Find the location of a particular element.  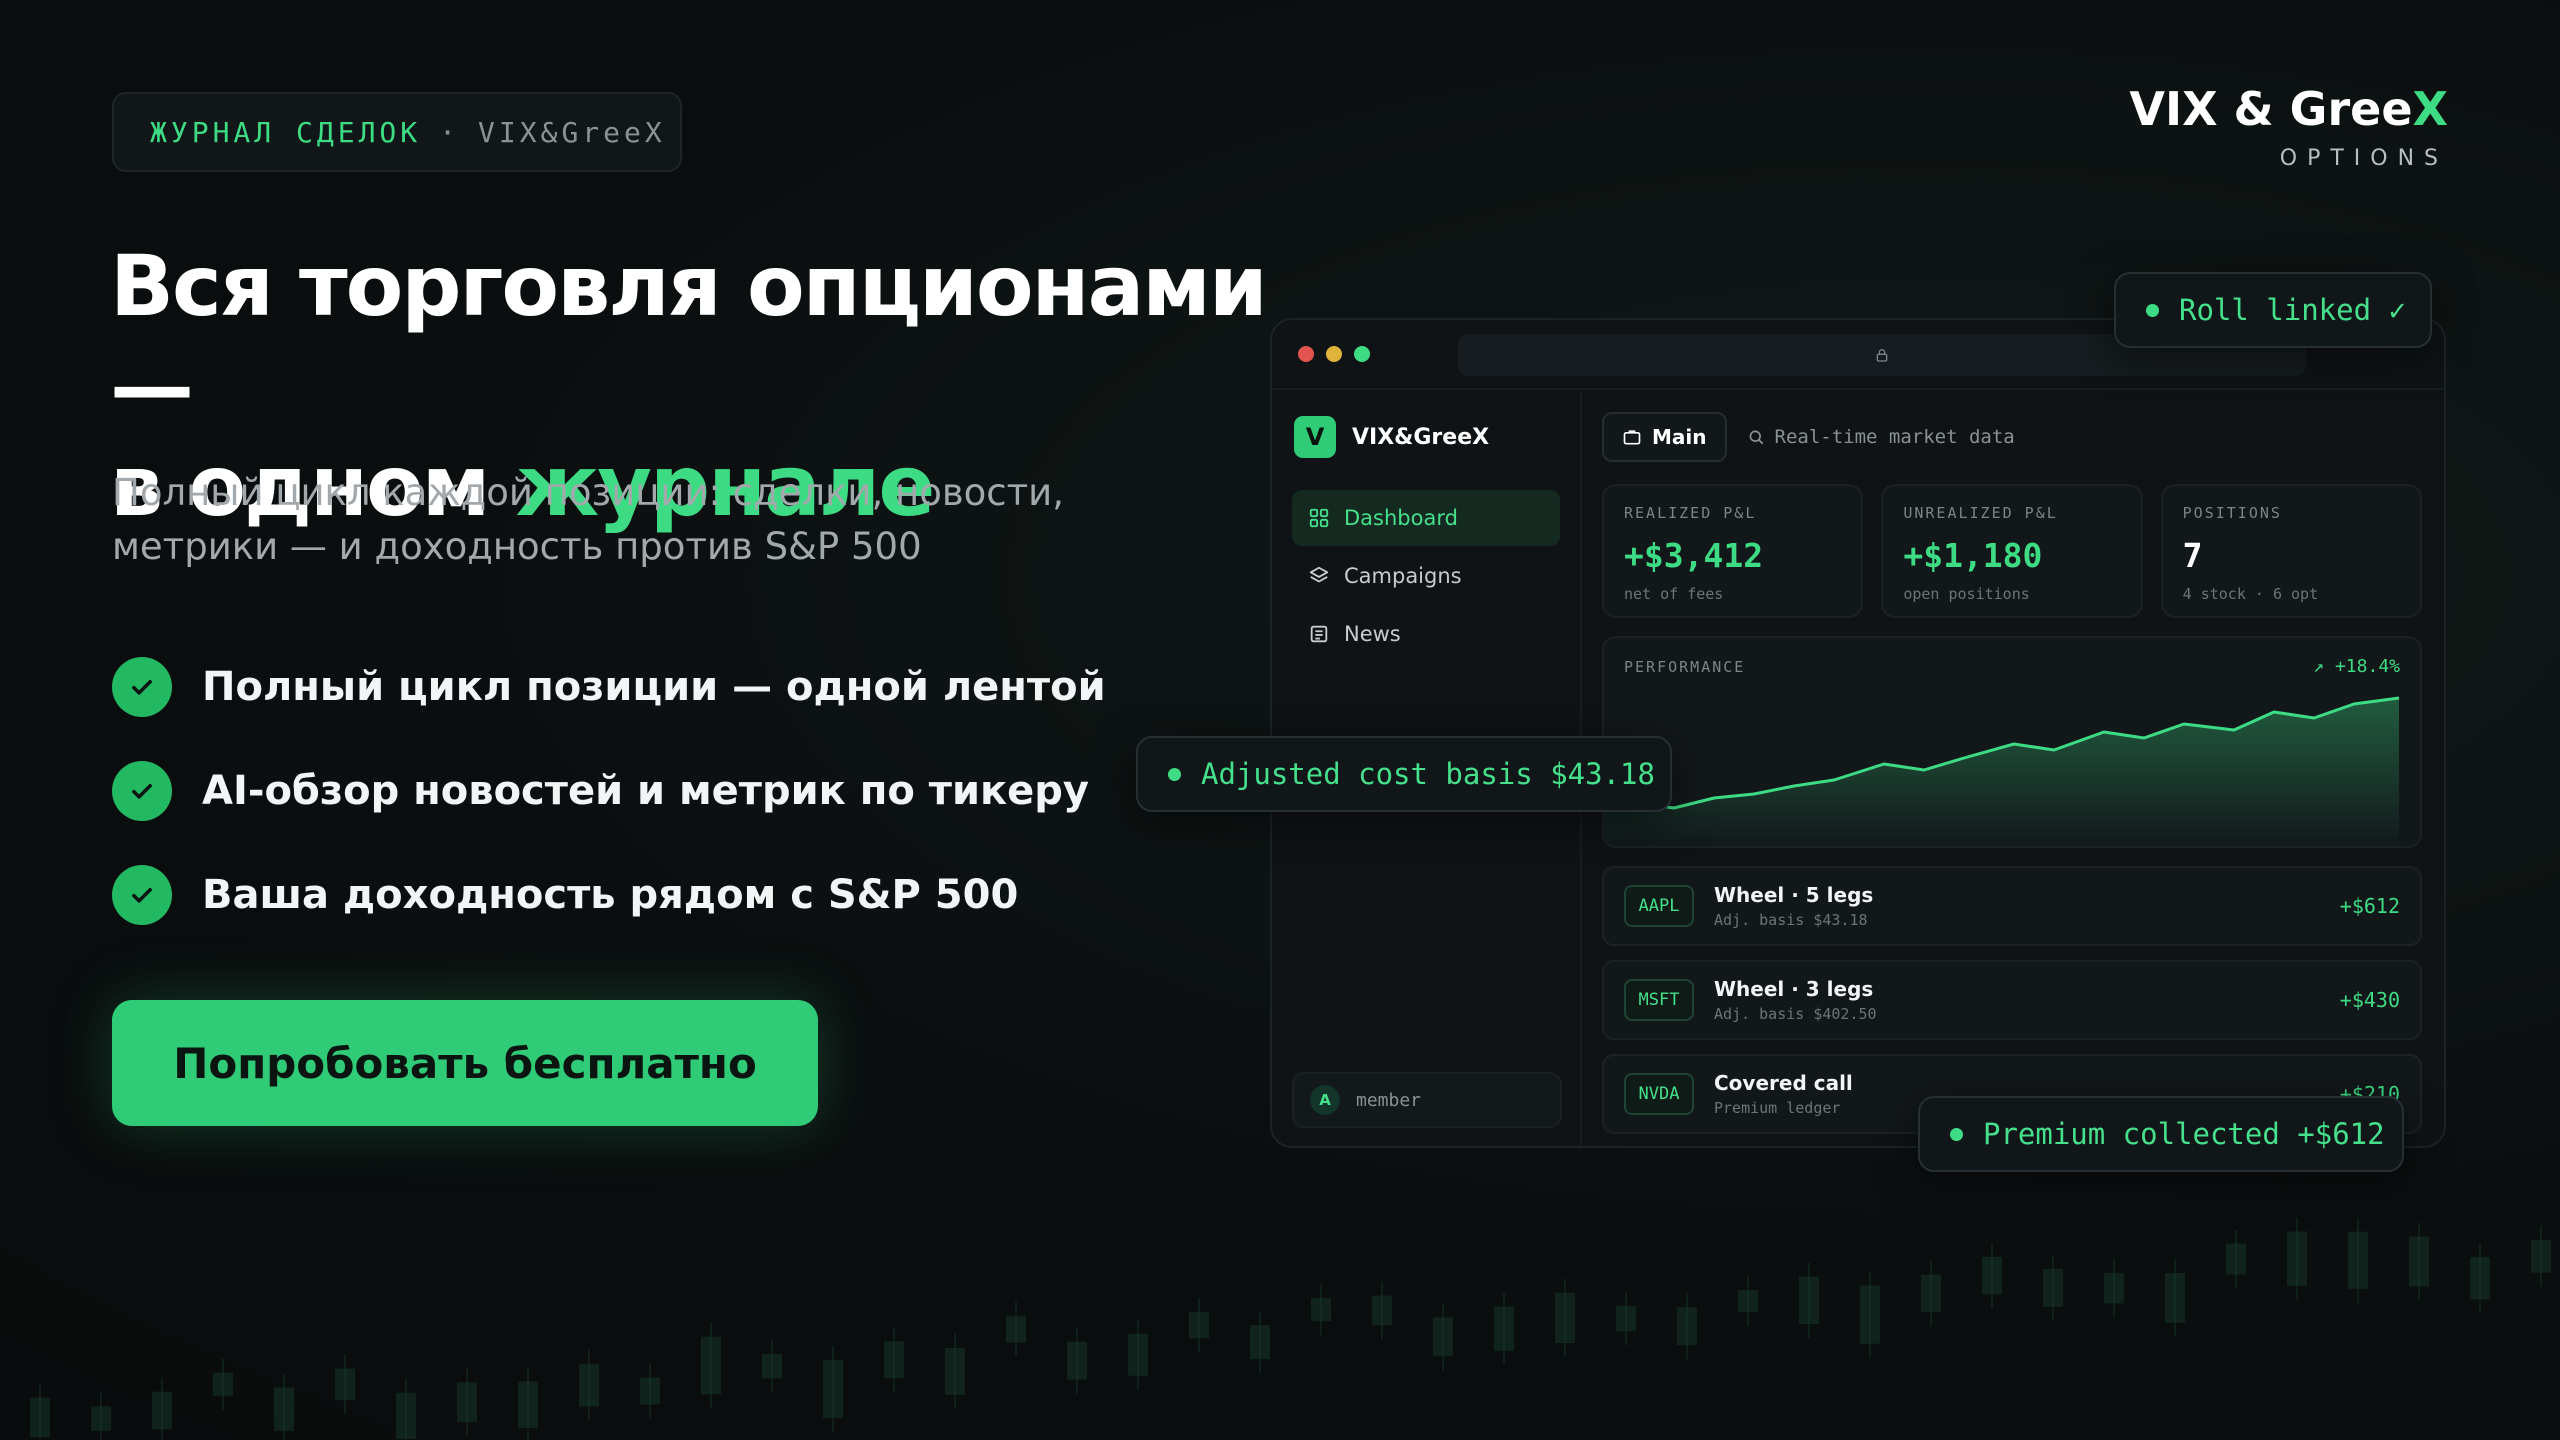

sidebar-item-label: News is located at coordinates (1372, 634).